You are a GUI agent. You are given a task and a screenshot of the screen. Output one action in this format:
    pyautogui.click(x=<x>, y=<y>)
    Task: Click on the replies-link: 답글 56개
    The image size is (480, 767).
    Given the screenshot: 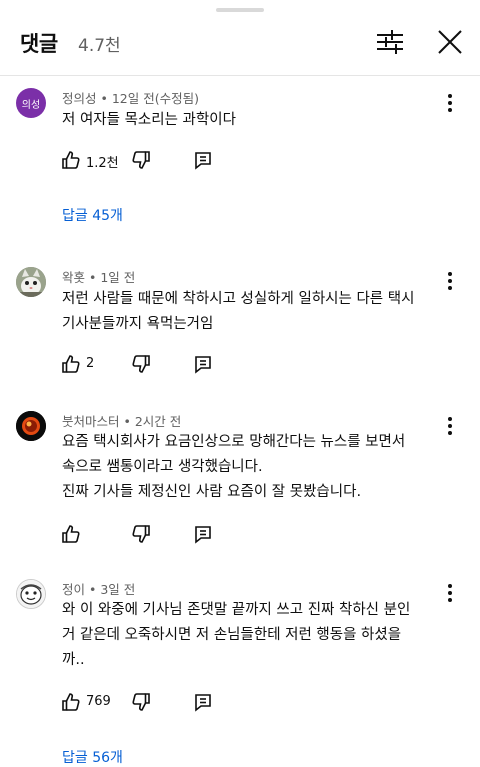 What is the action you would take?
    pyautogui.click(x=92, y=757)
    